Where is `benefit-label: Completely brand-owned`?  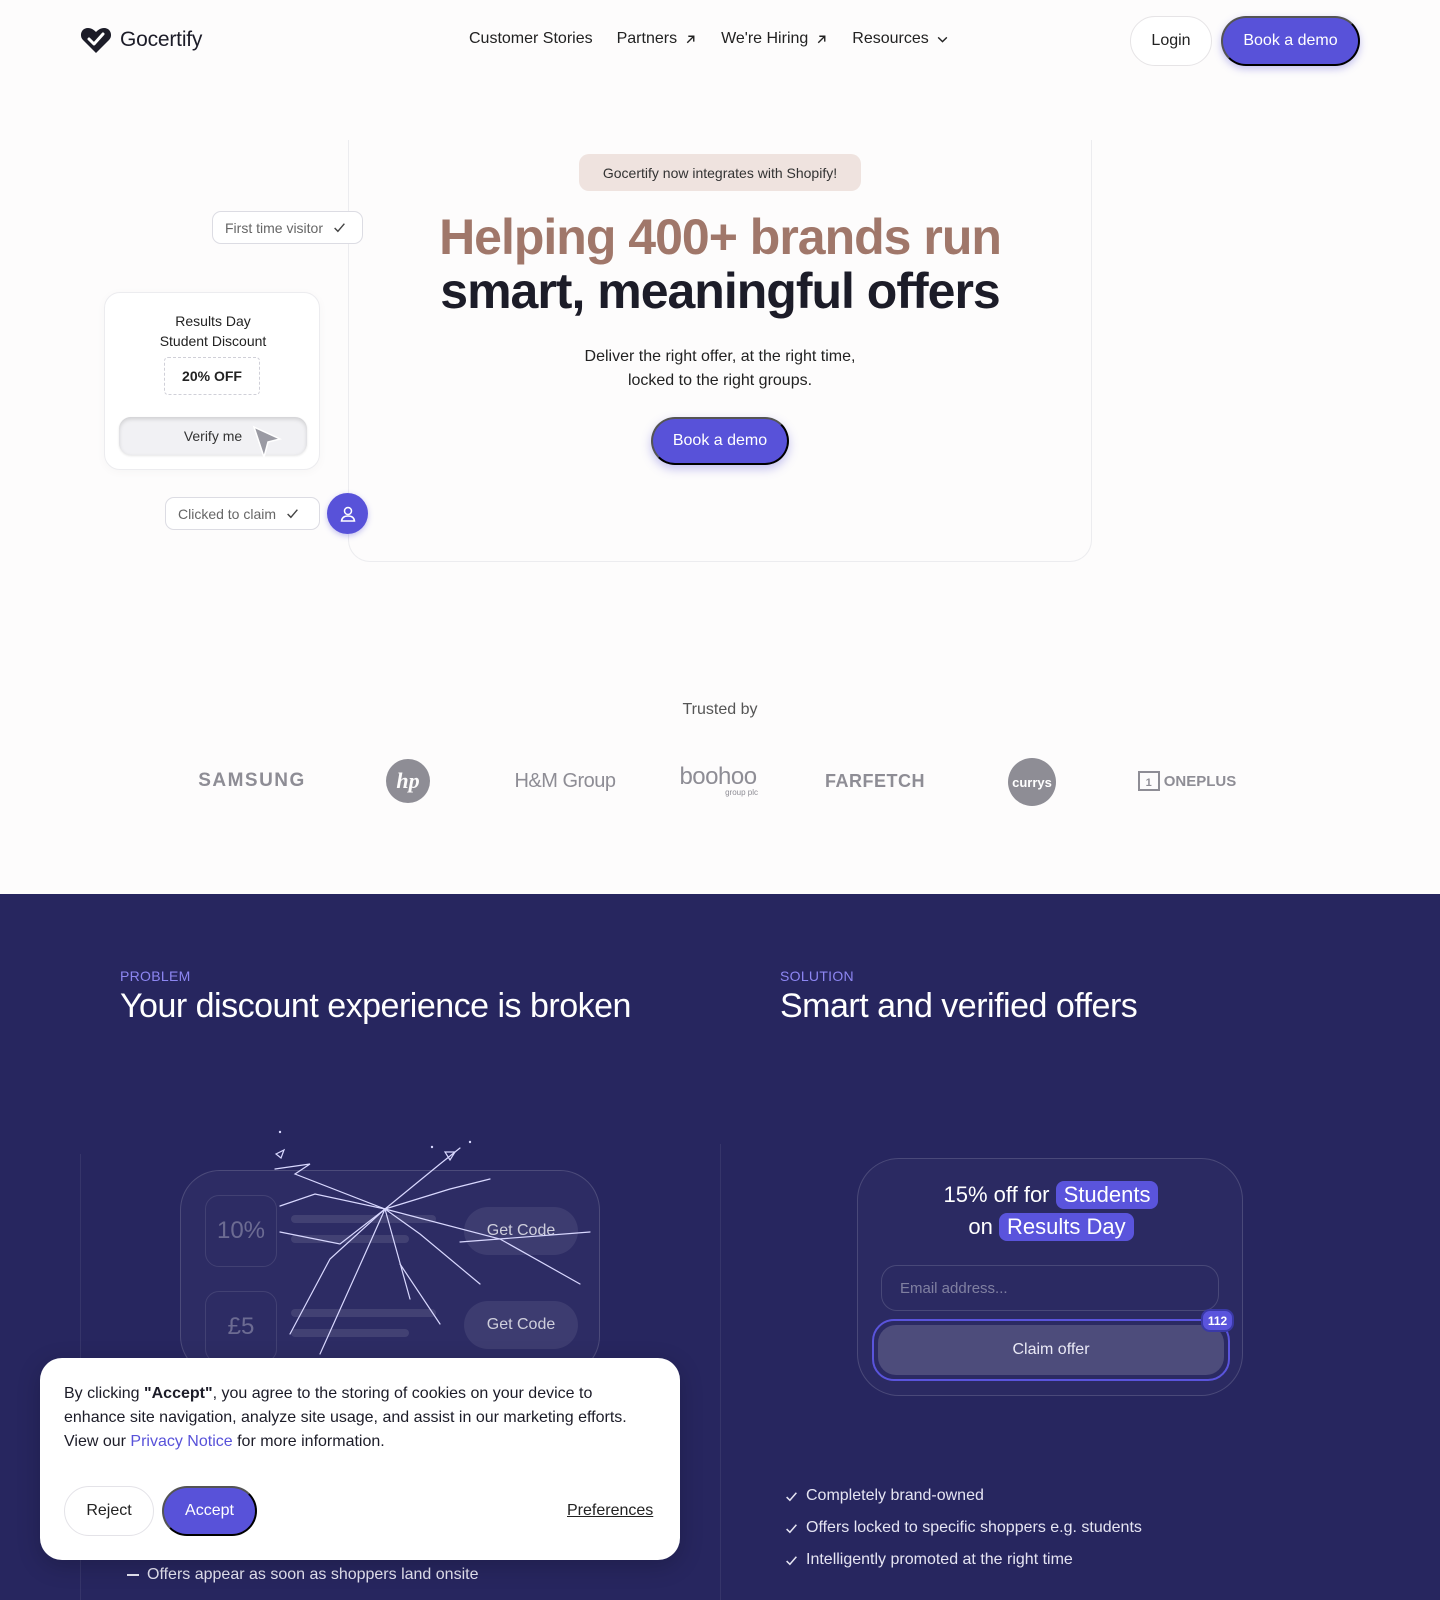
benefit-label: Completely brand-owned is located at coordinates (895, 1495).